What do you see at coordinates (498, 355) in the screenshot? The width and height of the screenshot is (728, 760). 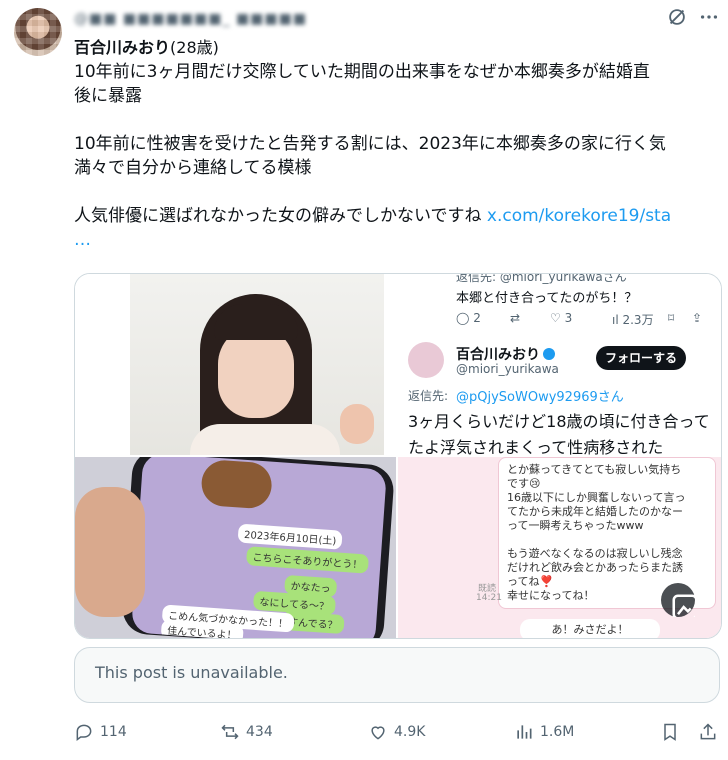 I see `quoted-name: 百合川みおり` at bounding box center [498, 355].